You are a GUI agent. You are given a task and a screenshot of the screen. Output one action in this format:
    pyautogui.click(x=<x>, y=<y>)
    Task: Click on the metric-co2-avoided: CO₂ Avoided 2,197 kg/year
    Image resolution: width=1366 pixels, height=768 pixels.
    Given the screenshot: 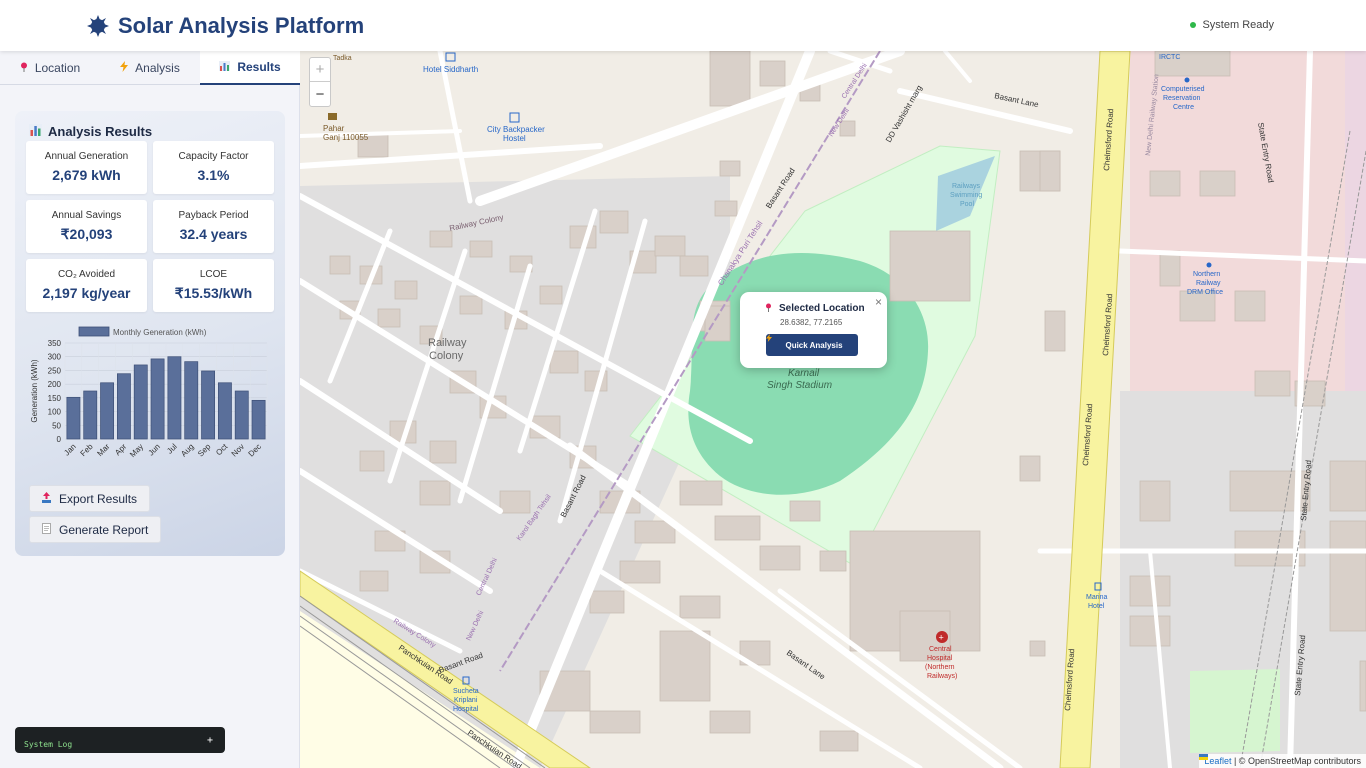 What is the action you would take?
    pyautogui.click(x=86, y=285)
    